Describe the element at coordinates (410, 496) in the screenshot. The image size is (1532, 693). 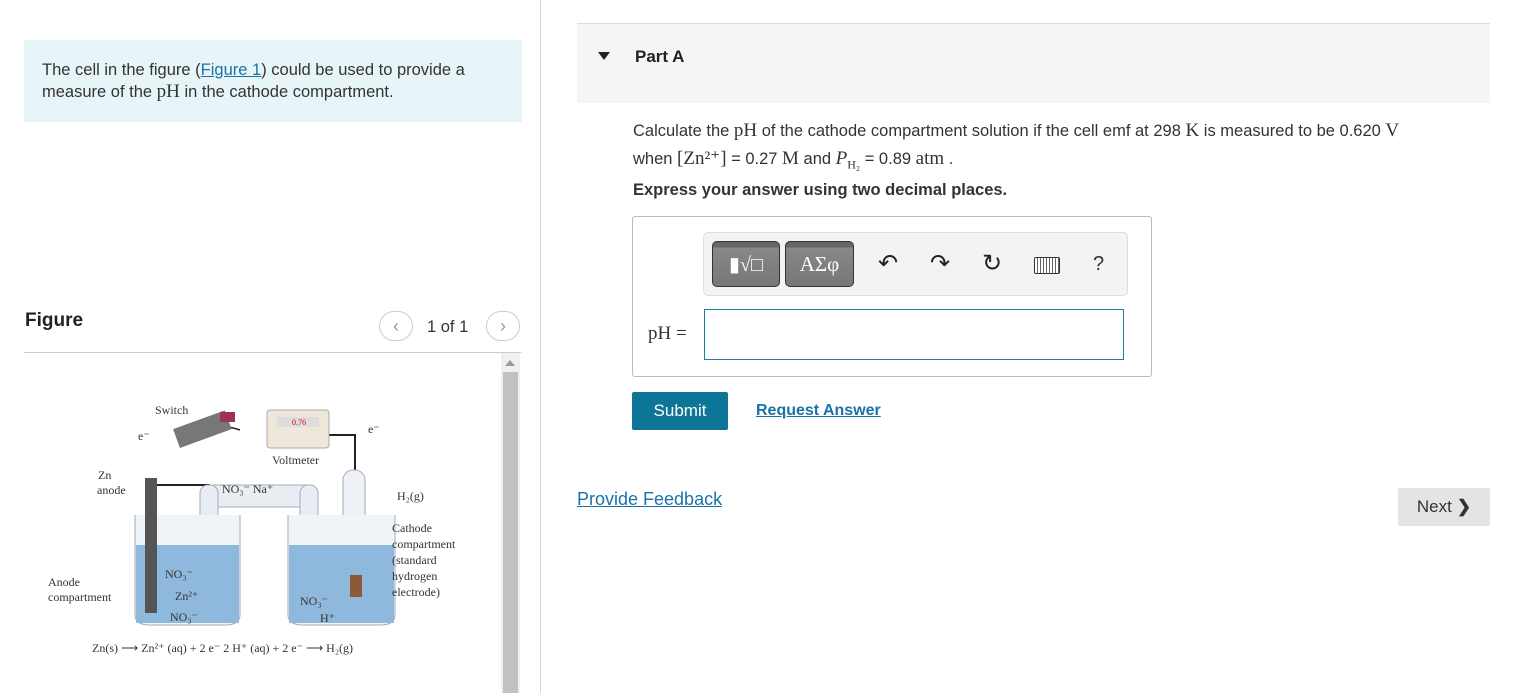
I see `label-h2: H₂(g)` at that location.